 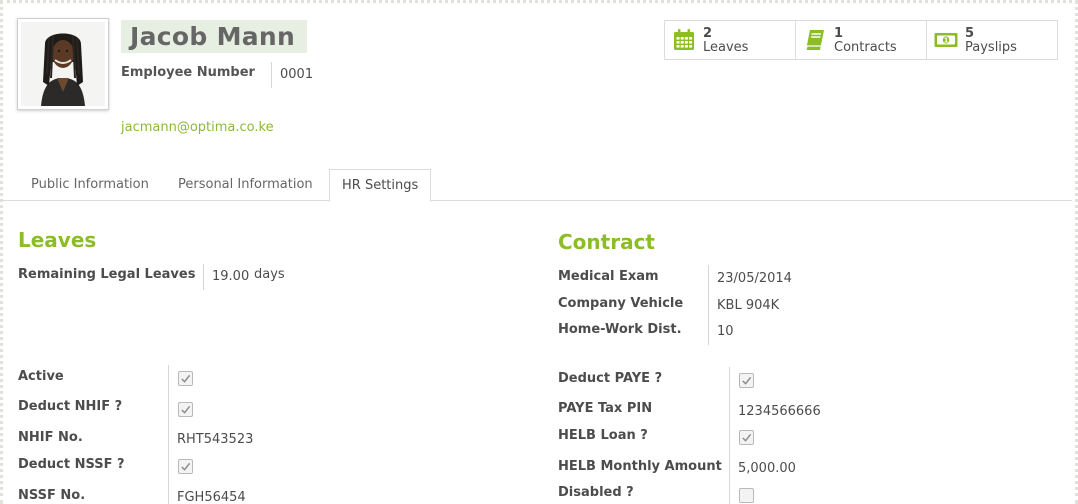 What do you see at coordinates (215, 439) in the screenshot?
I see `nhif-number-value: RHT543523` at bounding box center [215, 439].